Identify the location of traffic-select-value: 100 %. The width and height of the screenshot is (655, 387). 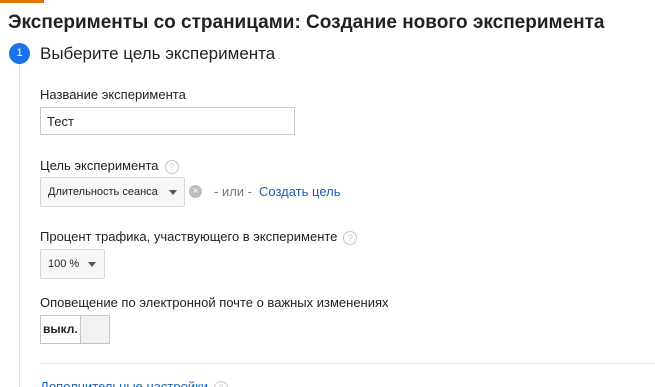
(64, 264).